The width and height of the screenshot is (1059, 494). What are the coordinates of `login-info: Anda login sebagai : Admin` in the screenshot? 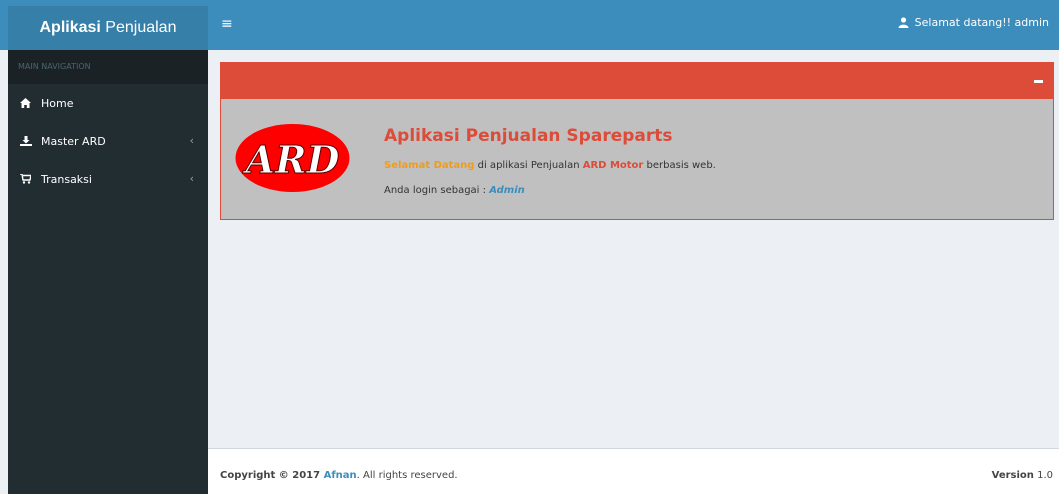 It's located at (454, 190).